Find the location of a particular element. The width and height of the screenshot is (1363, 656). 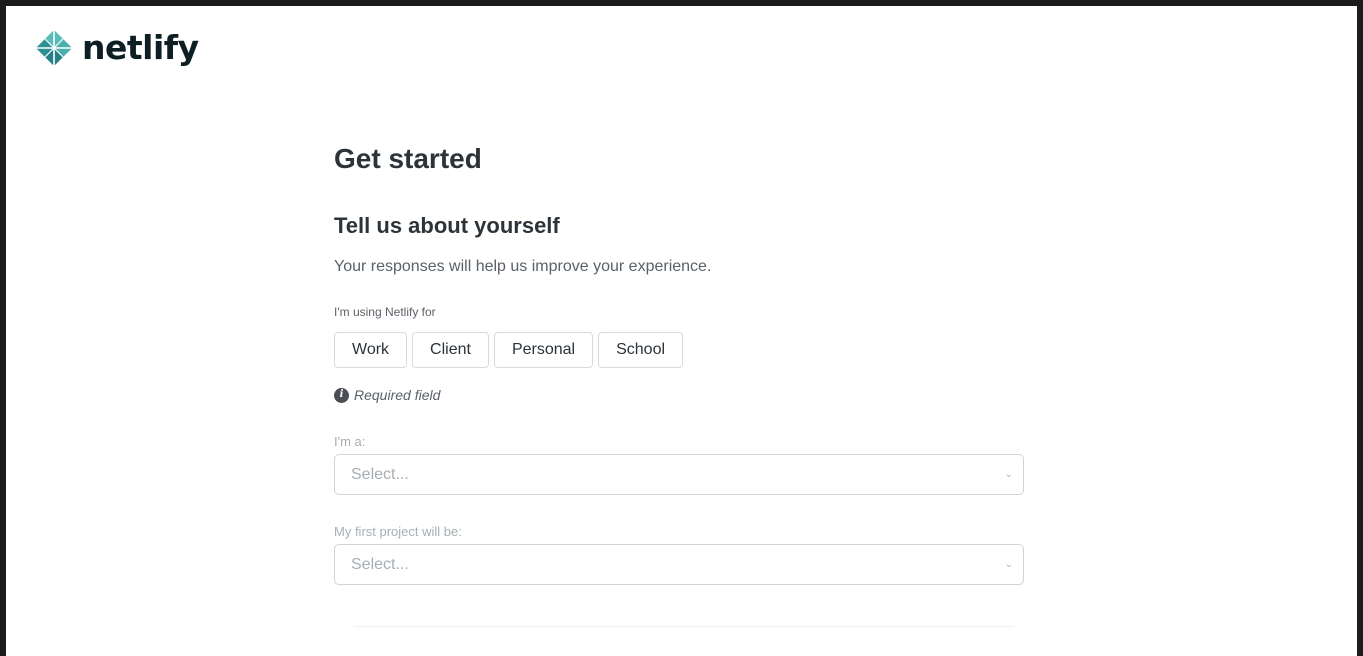

usage-option-school: School is located at coordinates (641, 350).